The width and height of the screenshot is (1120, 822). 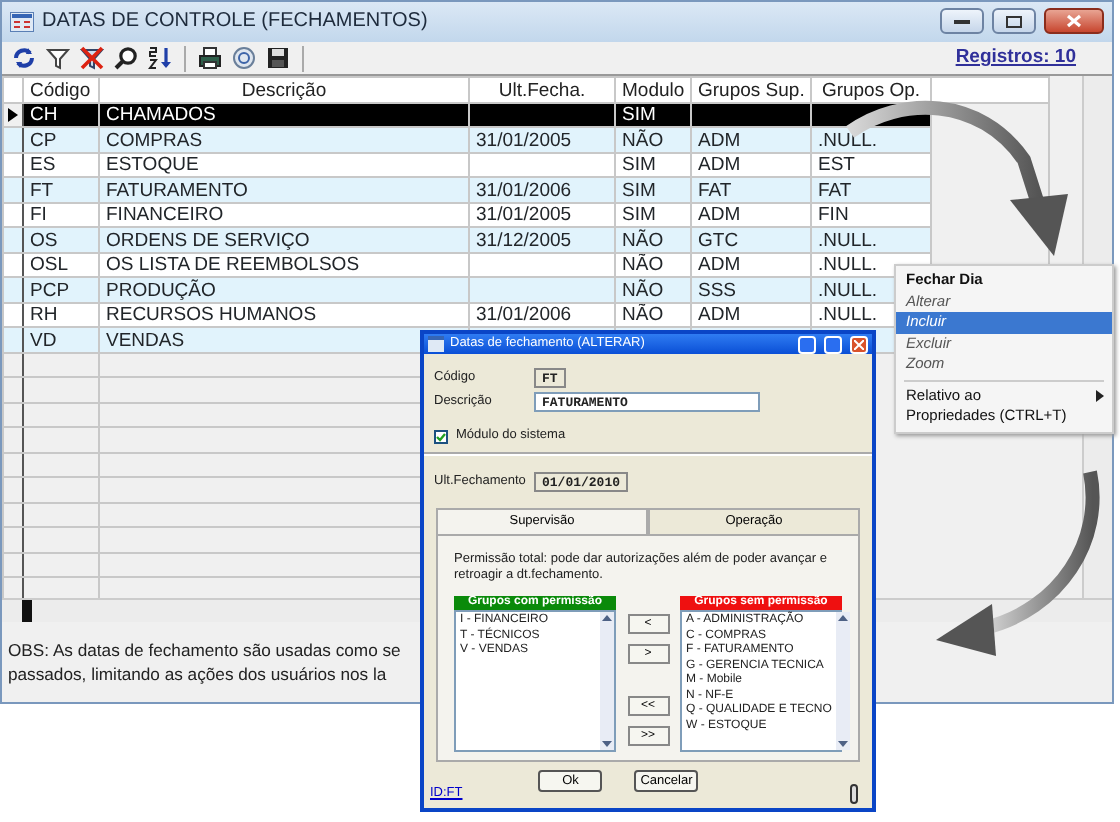 I want to click on table-cell: OS LISTA DE REEMBOLSOS, so click(x=233, y=265).